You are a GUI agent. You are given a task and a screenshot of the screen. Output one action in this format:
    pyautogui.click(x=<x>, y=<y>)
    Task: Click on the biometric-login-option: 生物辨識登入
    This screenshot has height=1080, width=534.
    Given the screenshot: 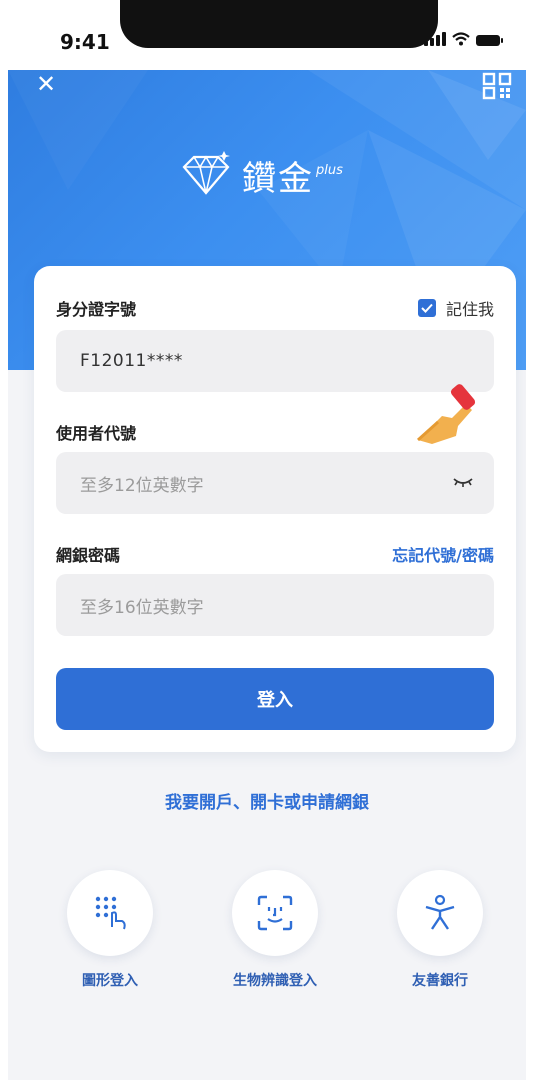 What is the action you would take?
    pyautogui.click(x=275, y=930)
    